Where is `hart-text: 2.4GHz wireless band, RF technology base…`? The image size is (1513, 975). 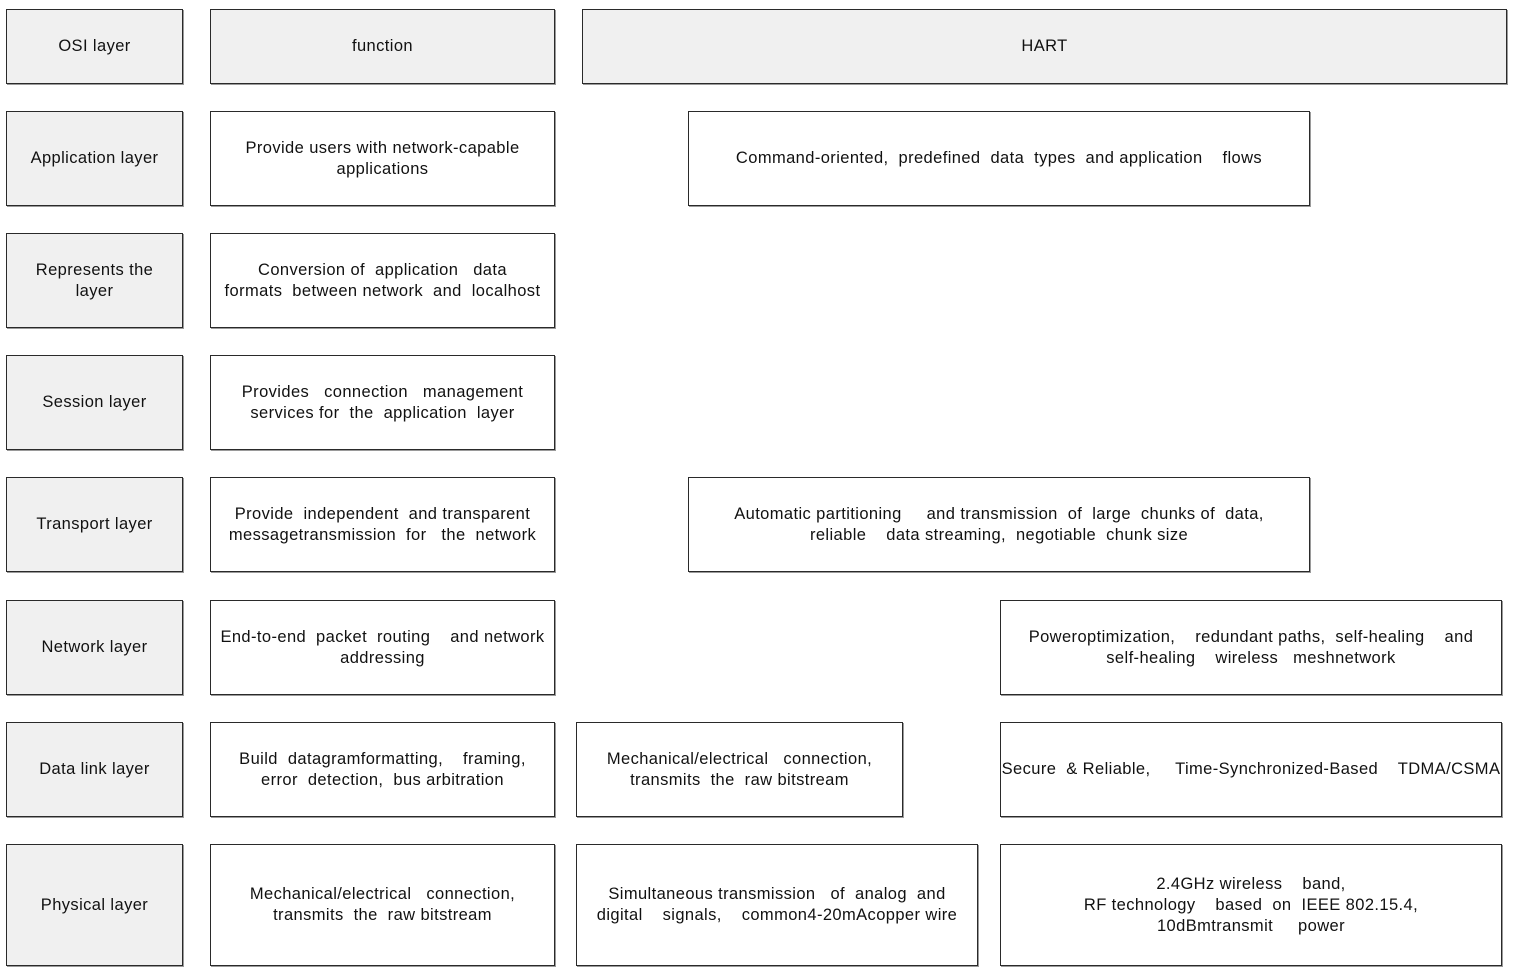 hart-text: 2.4GHz wireless band, RF technology base… is located at coordinates (1251, 904).